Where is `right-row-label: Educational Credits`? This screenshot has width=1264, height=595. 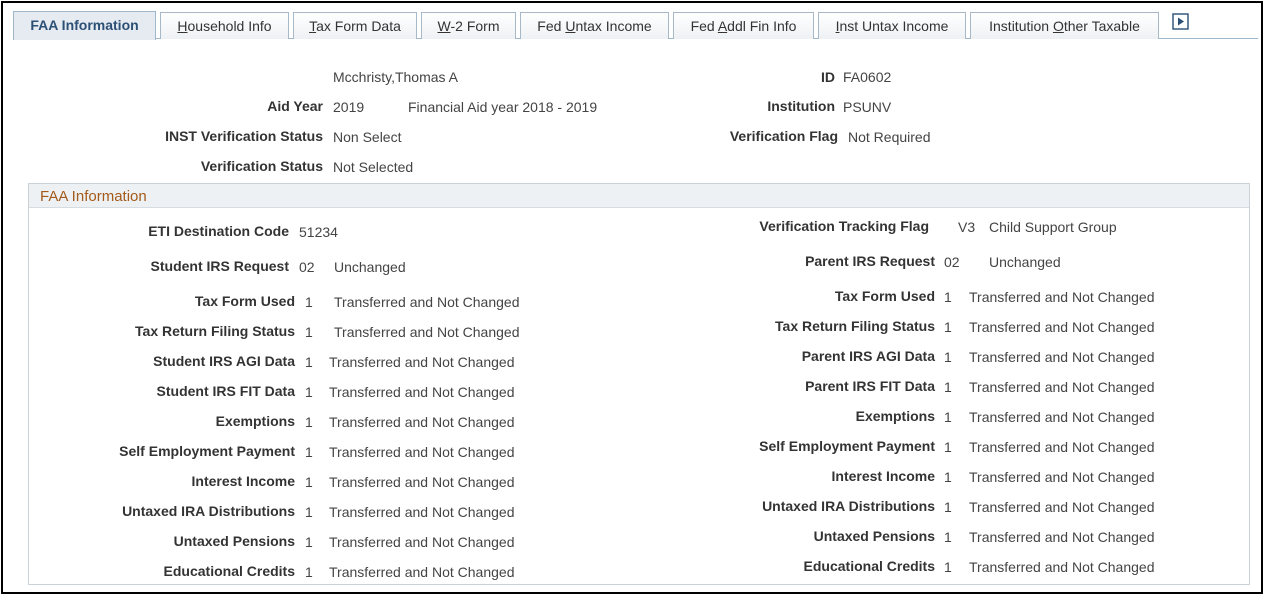
right-row-label: Educational Credits is located at coordinates (869, 566).